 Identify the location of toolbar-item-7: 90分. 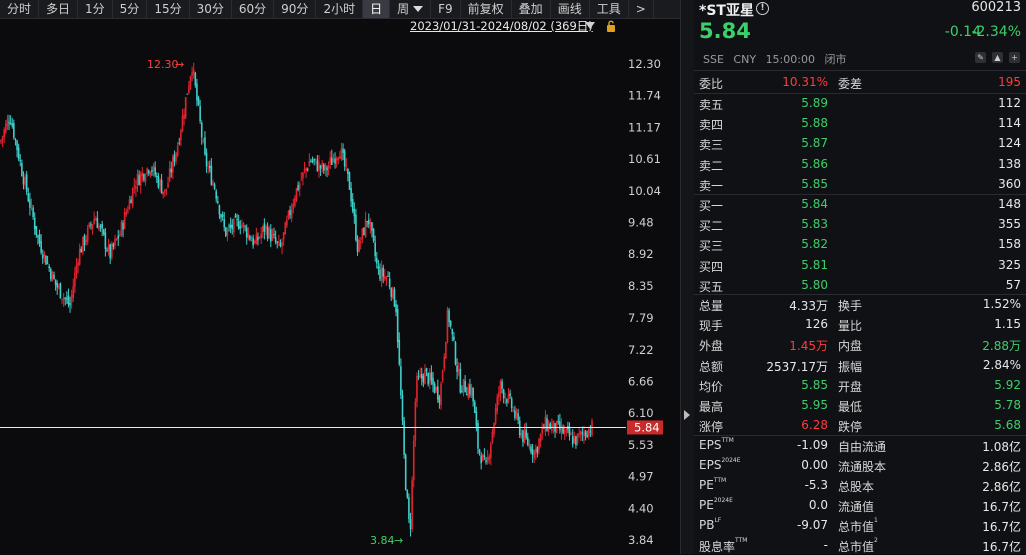
(295, 9).